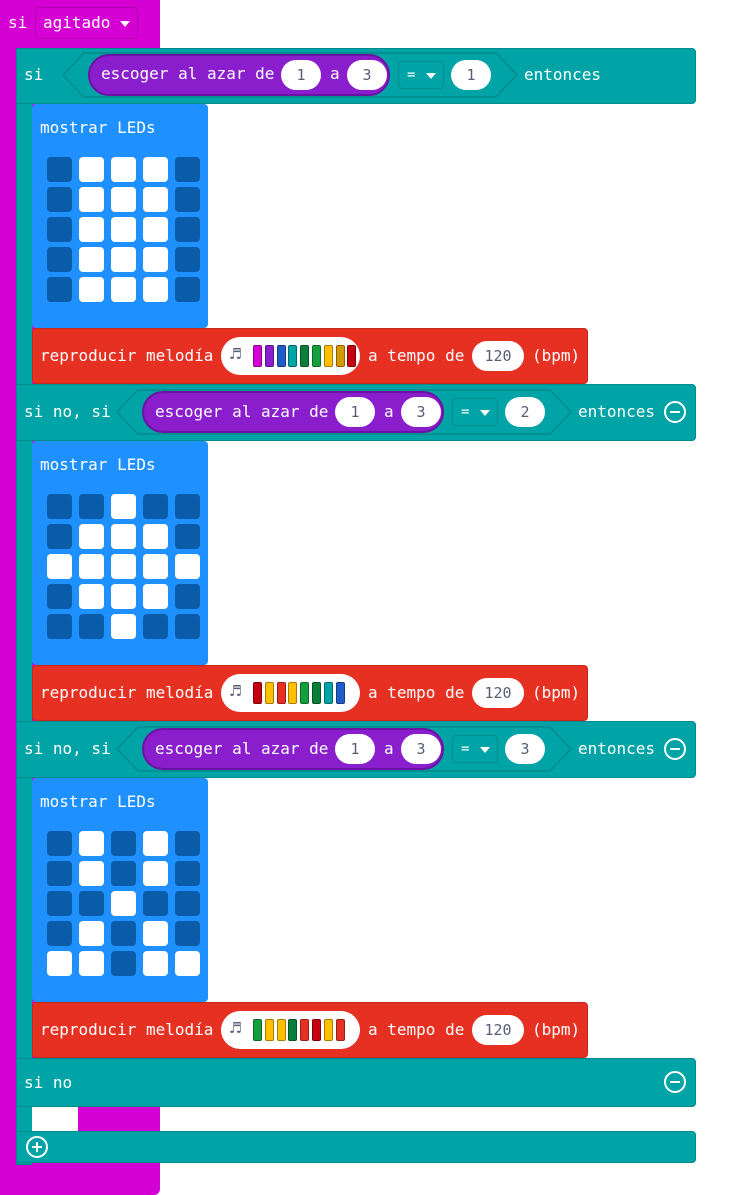 The image size is (747, 1195). Describe the element at coordinates (475, 749) in the screenshot. I see `operator-dropdown-3: =` at that location.